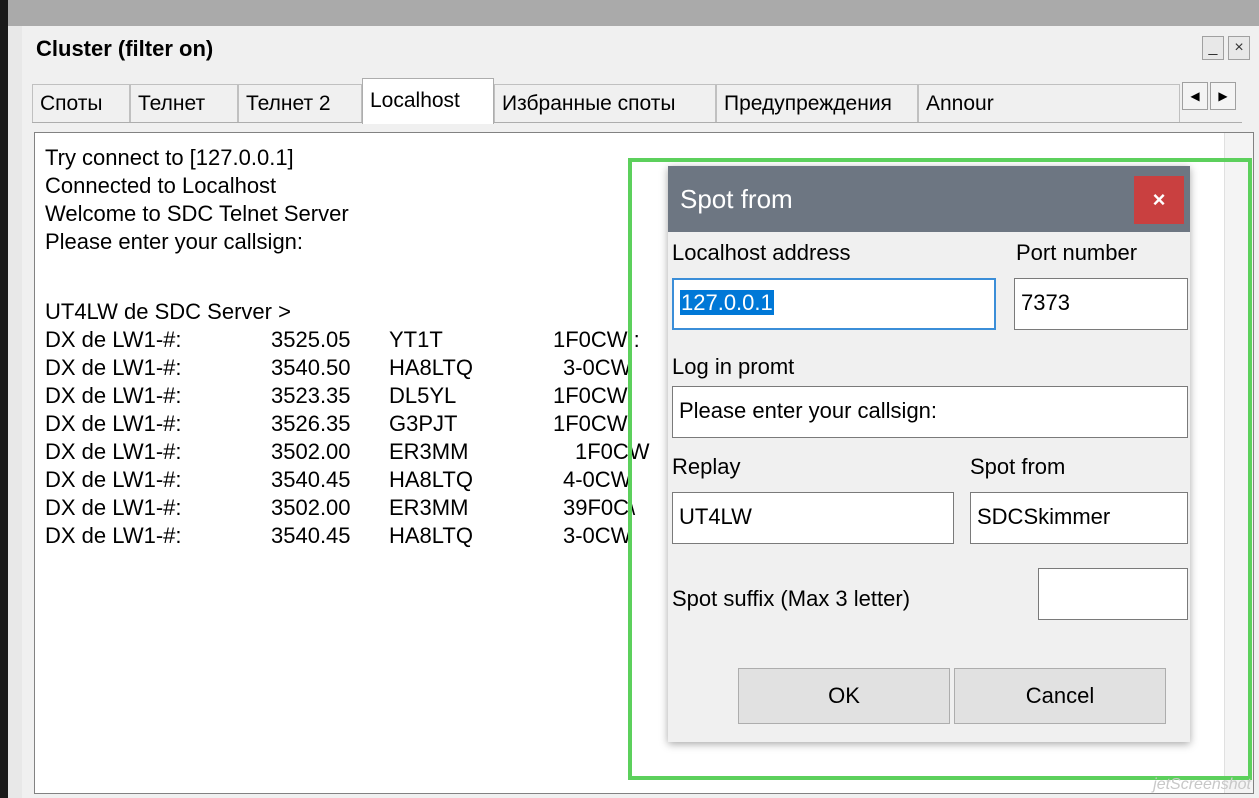 The height and width of the screenshot is (798, 1259). I want to click on tab-warnings: Предупреждения, so click(817, 103).